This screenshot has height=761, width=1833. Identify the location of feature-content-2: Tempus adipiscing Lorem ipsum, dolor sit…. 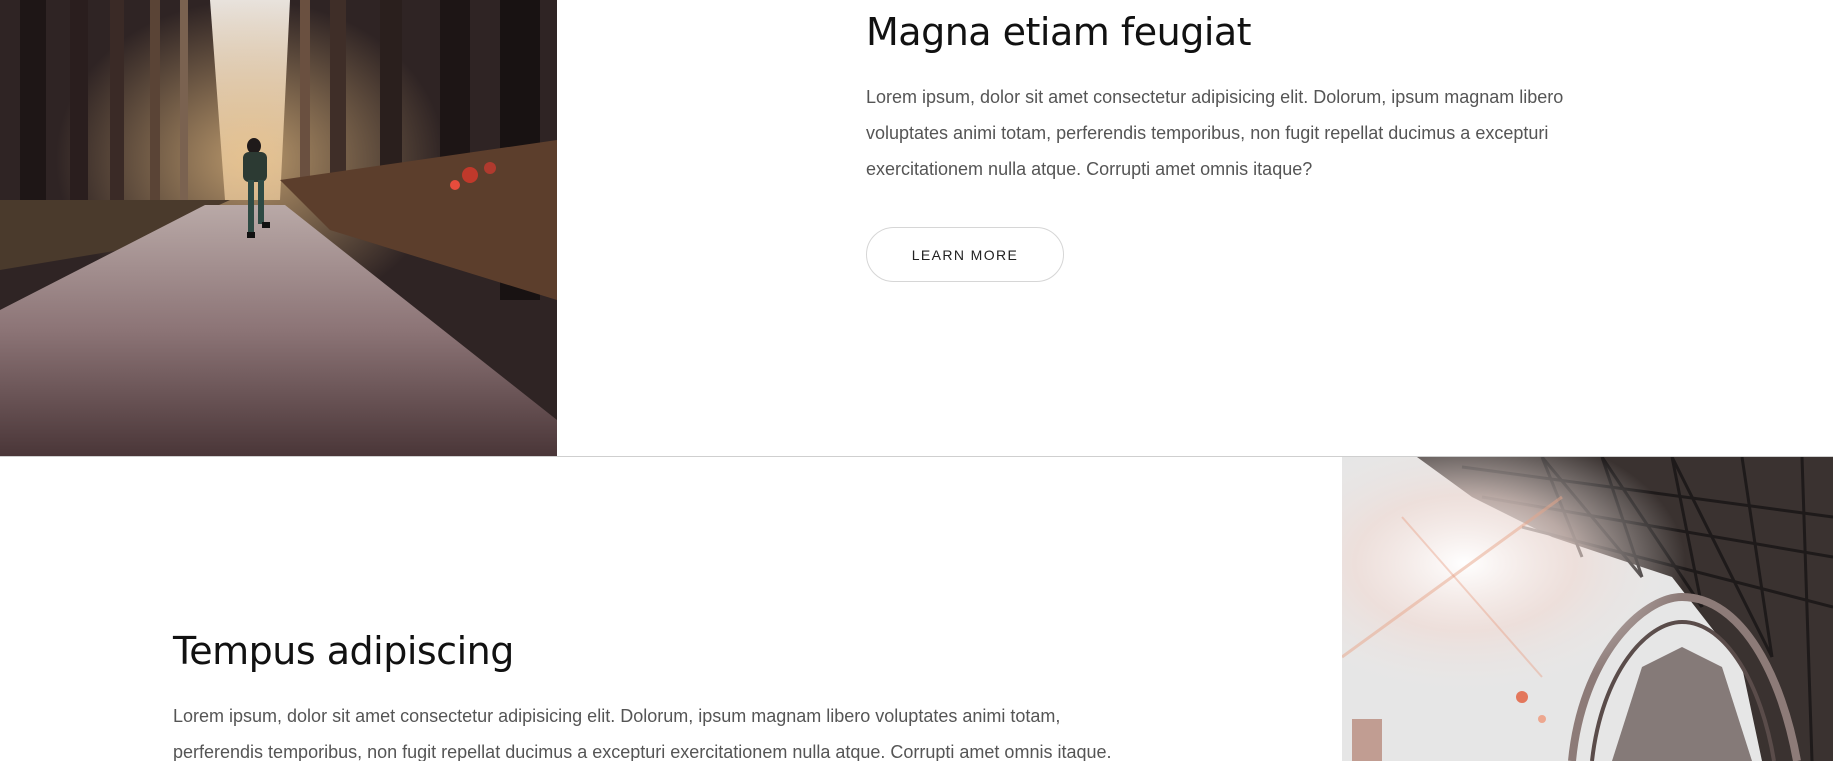
(663, 694).